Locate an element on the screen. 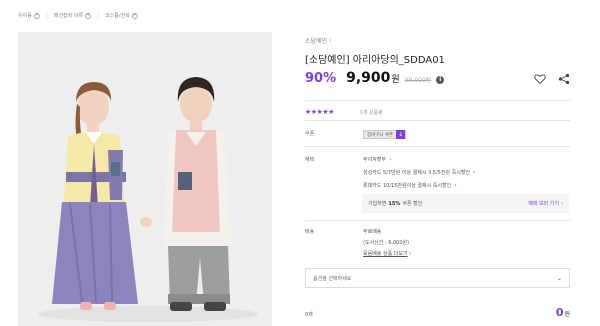 The height and width of the screenshot is (326, 600). bundle-link-row: 묶음배송 상품 더보기 › is located at coordinates (466, 253).